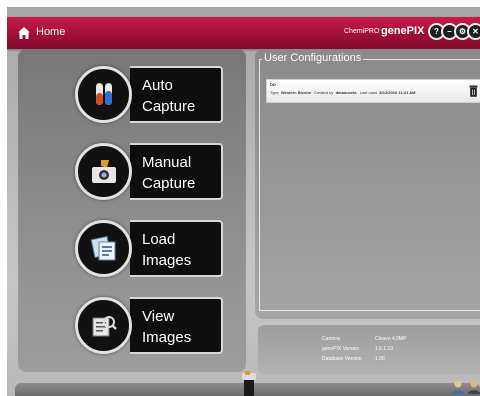 This screenshot has width=480, height=396. What do you see at coordinates (103, 248) in the screenshot?
I see `image-stack-icon` at bounding box center [103, 248].